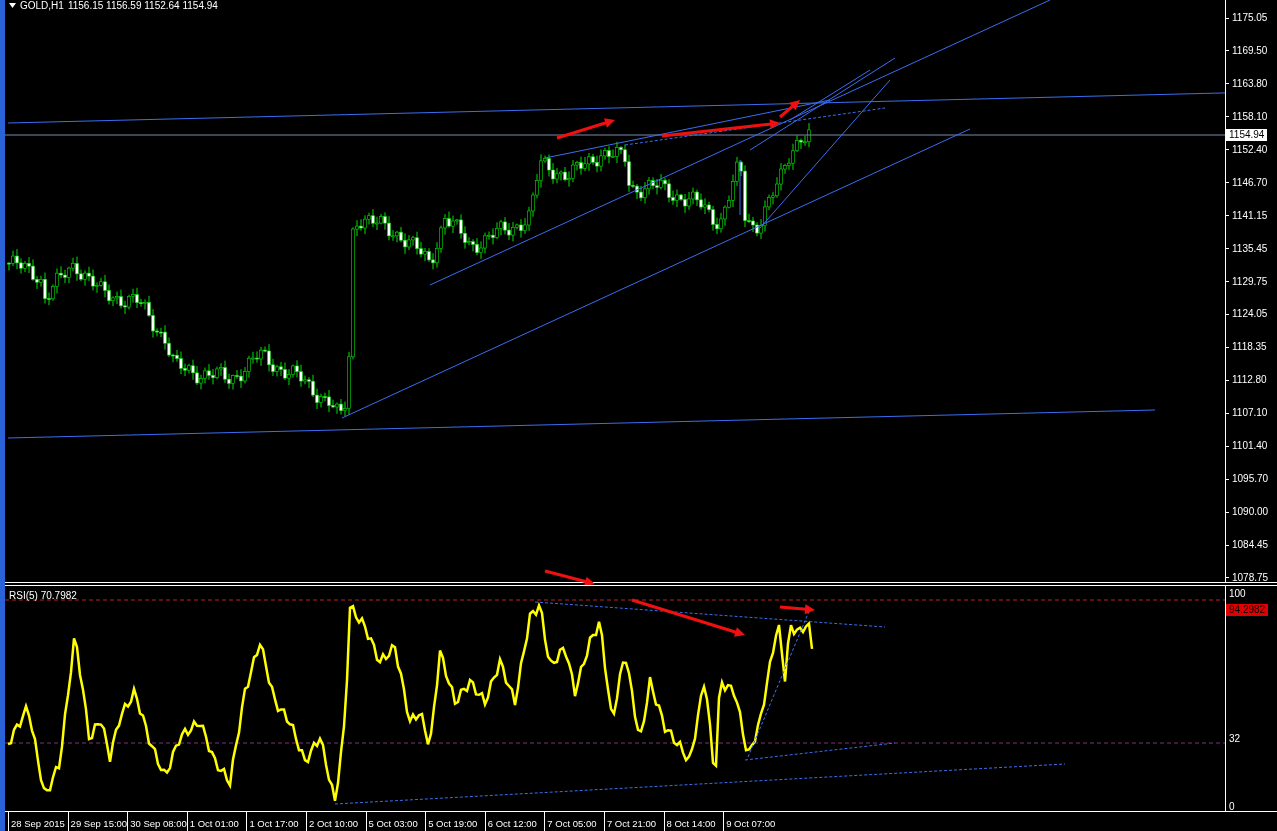 The height and width of the screenshot is (831, 1277). I want to click on time-label: 8 Oct 14:00, so click(691, 824).